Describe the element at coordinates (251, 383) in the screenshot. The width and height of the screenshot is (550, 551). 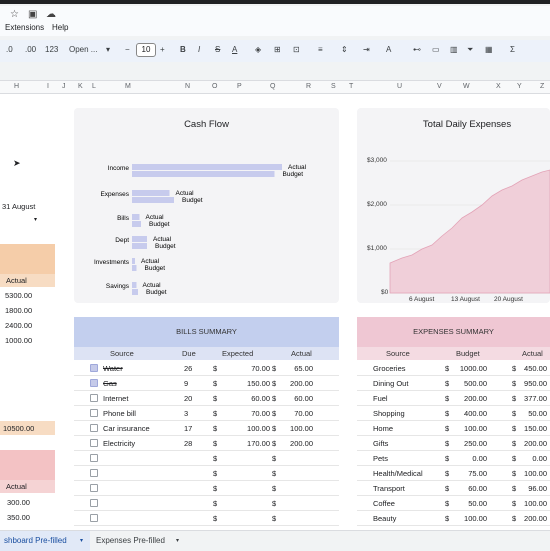
I see `bill-expected: 150.00` at that location.